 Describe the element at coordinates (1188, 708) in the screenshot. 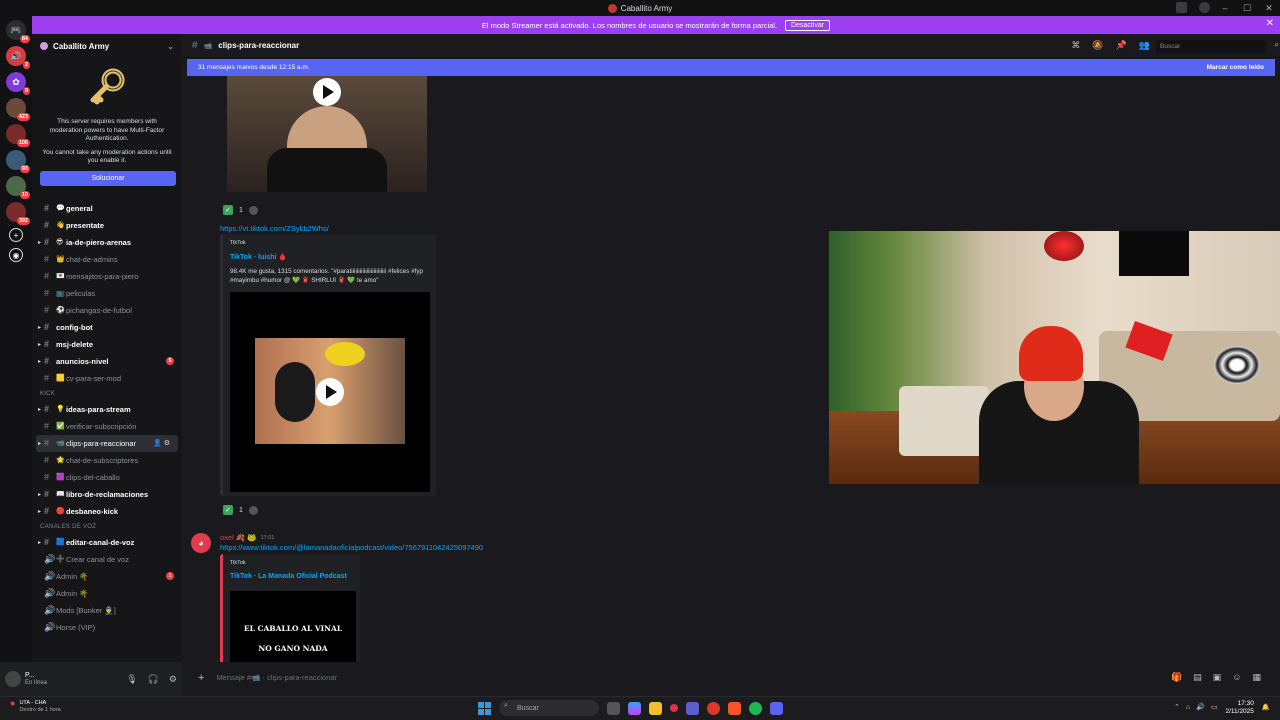

I see `network-icon: ⌂` at that location.